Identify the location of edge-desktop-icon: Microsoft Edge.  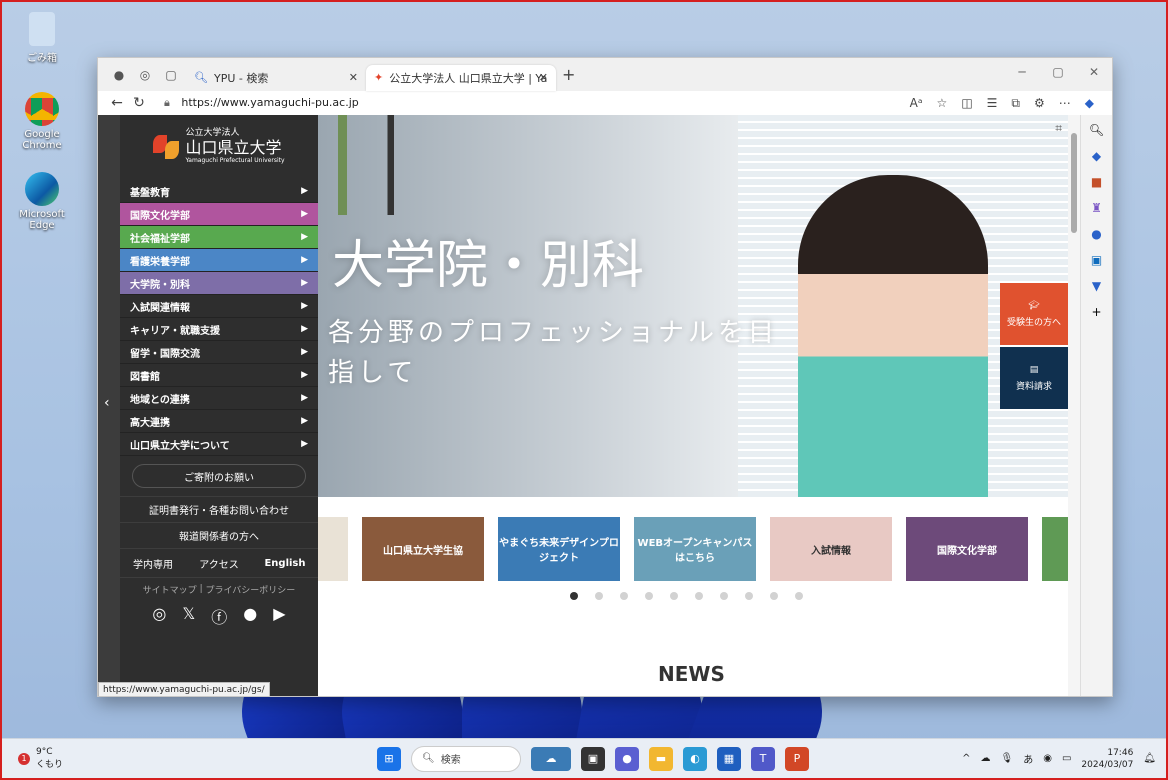
(42, 201).